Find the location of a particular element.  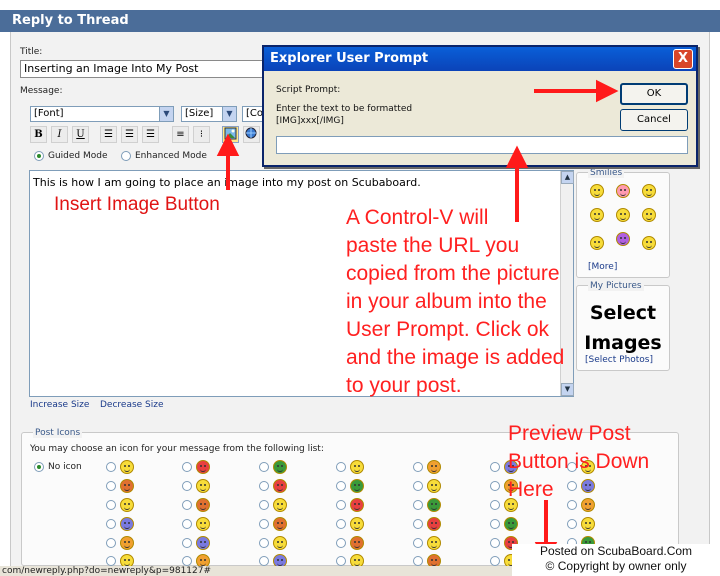

globe-link-icon is located at coordinates (251, 133).